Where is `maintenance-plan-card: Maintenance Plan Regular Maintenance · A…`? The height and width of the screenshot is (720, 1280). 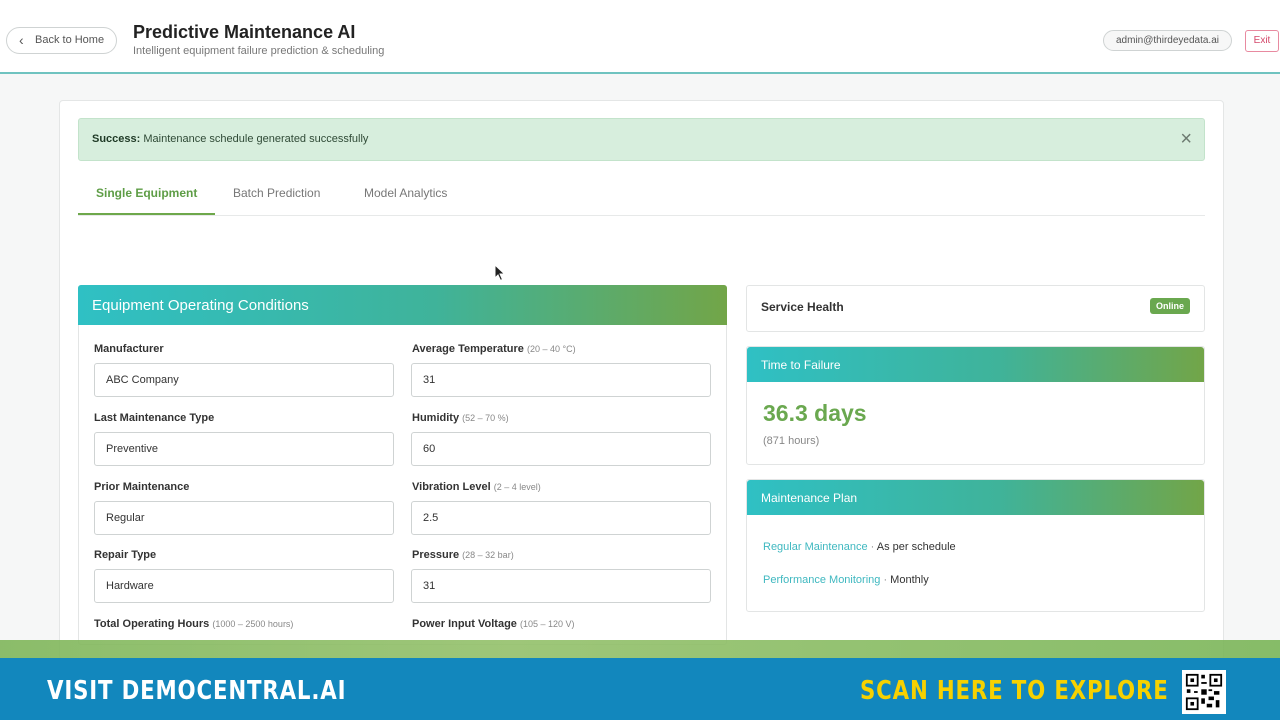 maintenance-plan-card: Maintenance Plan Regular Maintenance · A… is located at coordinates (975, 545).